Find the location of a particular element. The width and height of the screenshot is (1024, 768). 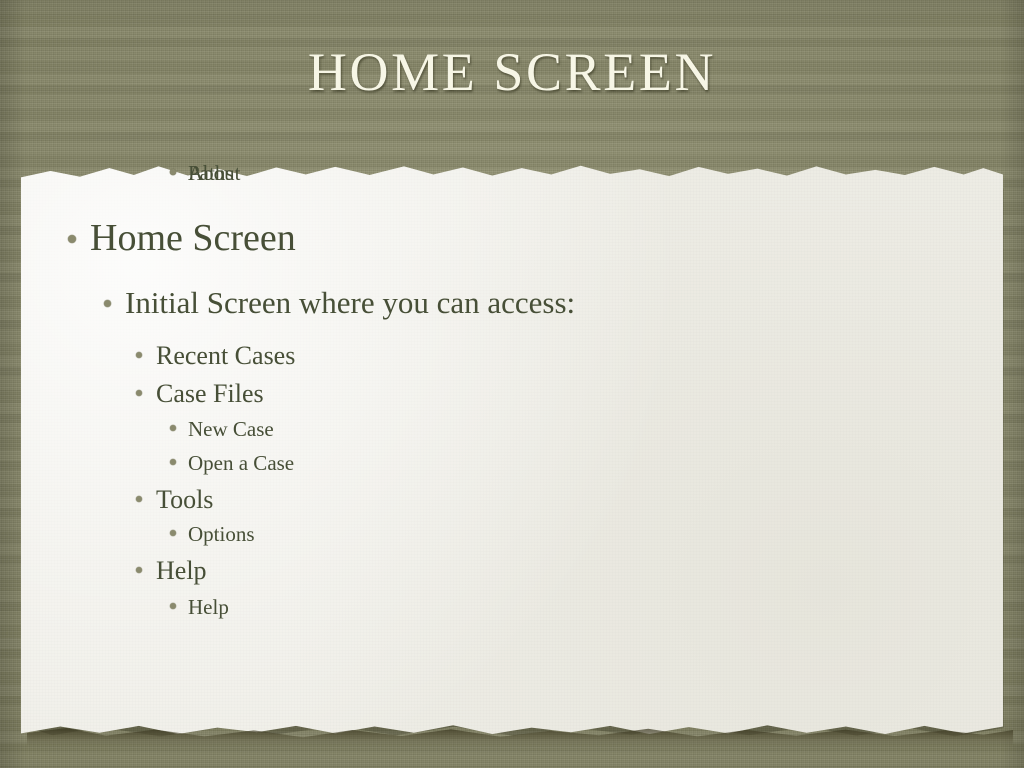

outline-item-tools: Tools is located at coordinates (174, 500).